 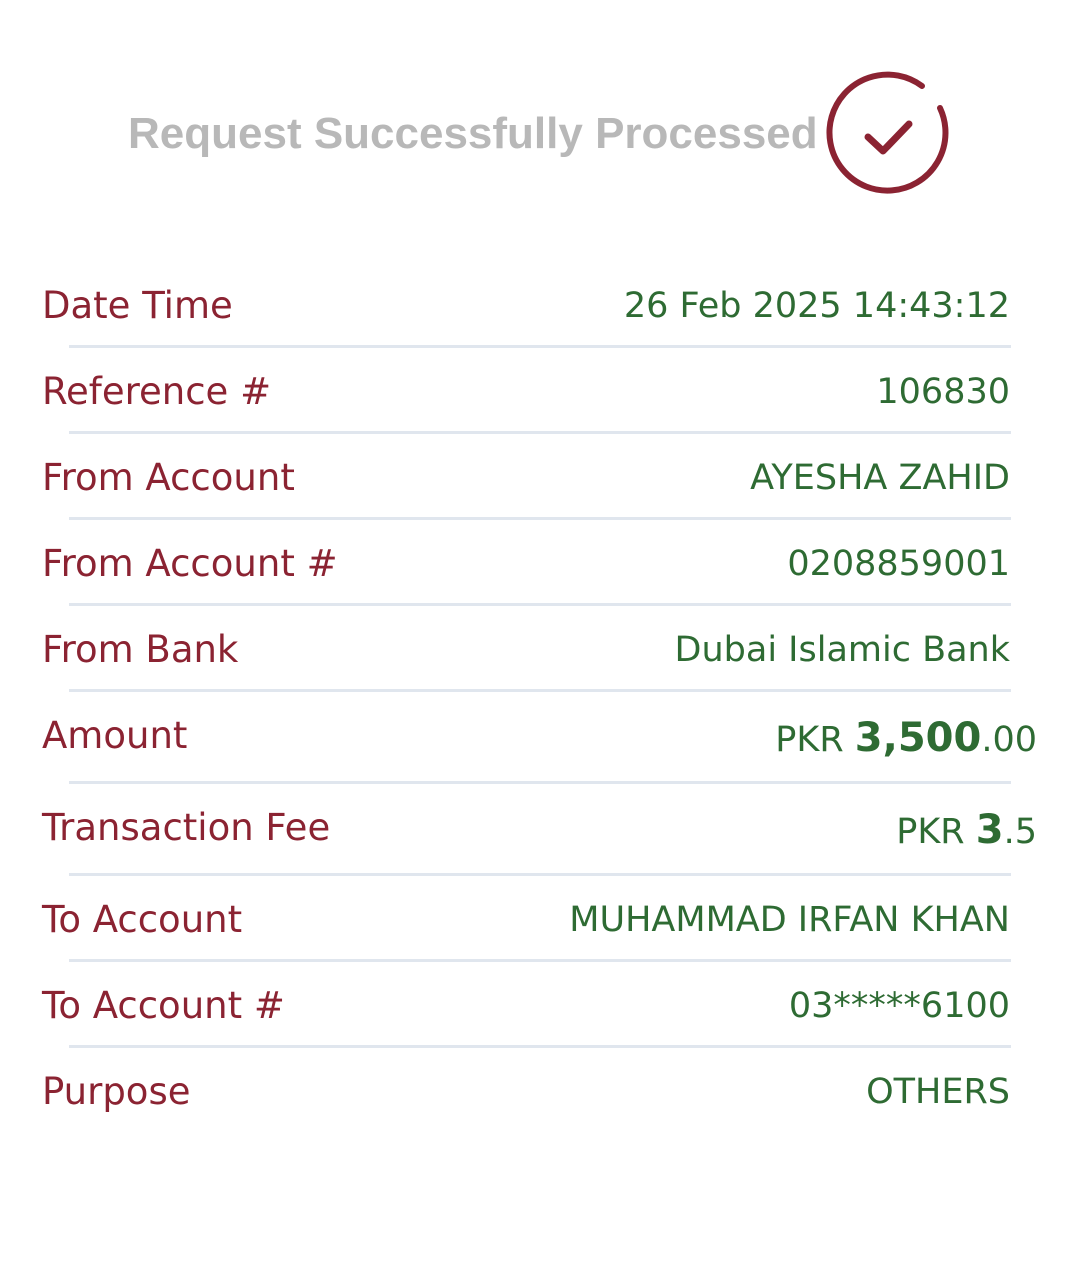 I want to click on fee-currency: PKR, so click(x=930, y=832).